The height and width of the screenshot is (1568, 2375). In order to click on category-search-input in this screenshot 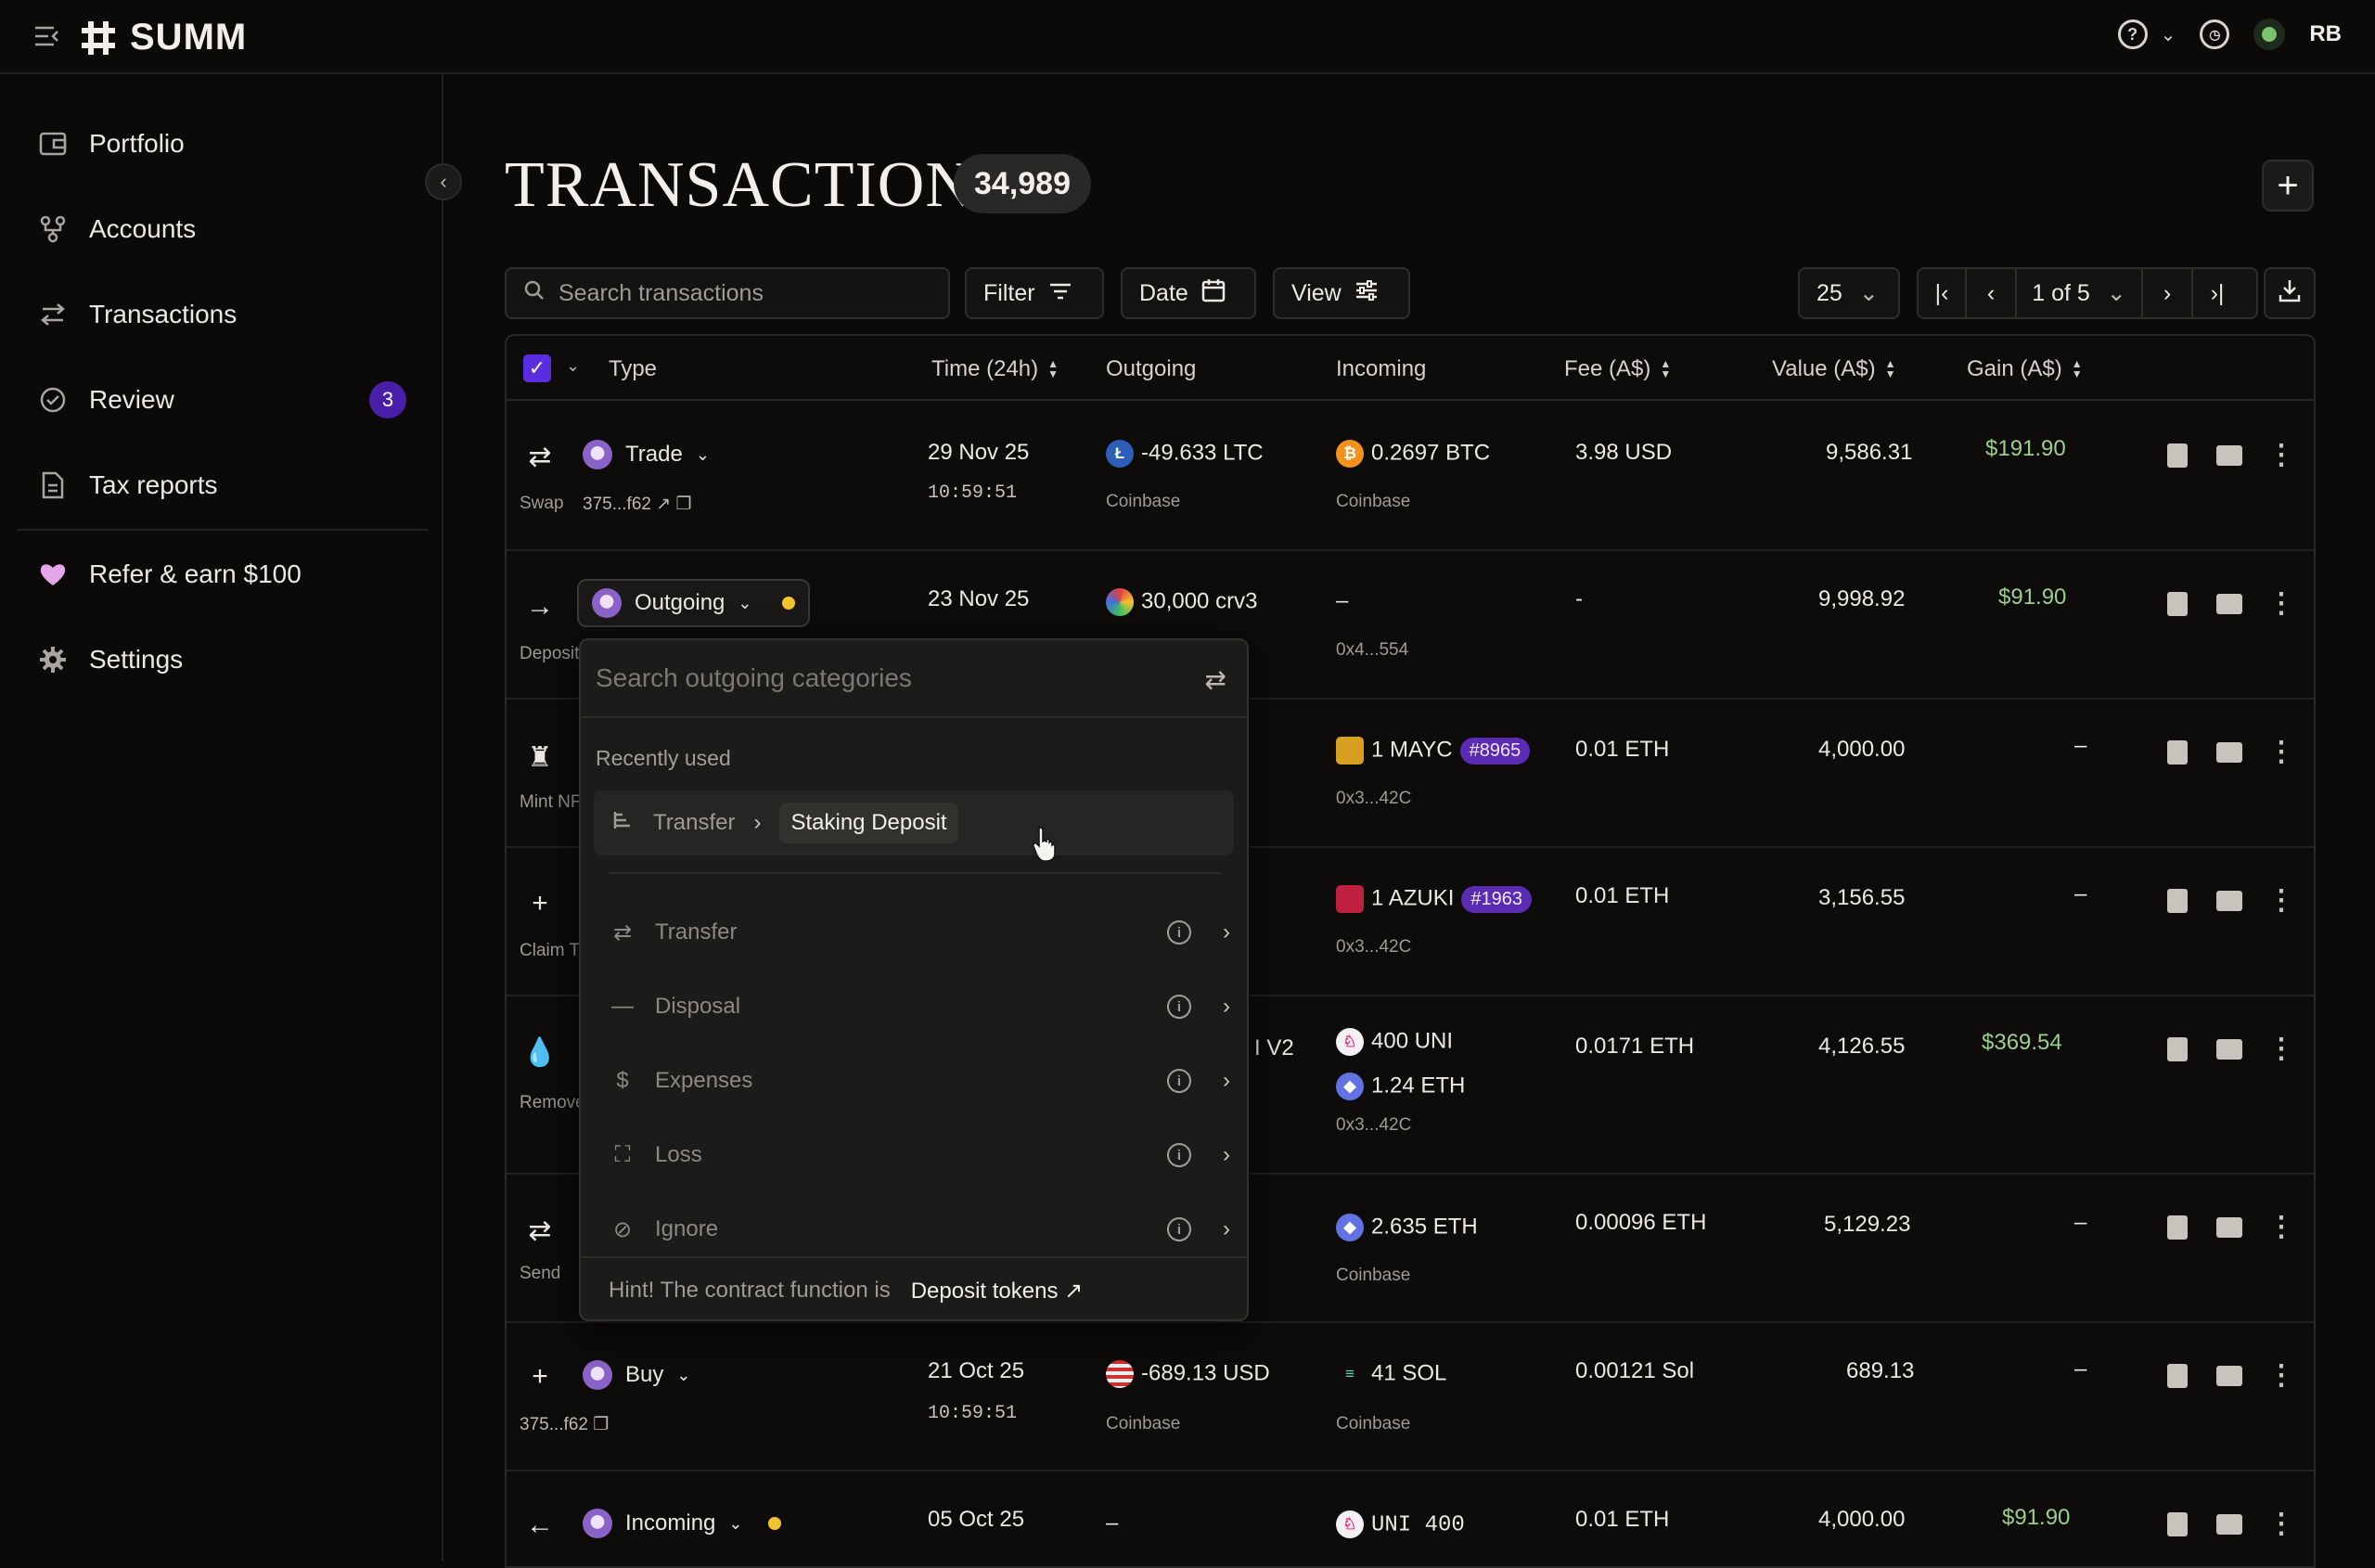, I will do `click(883, 678)`.